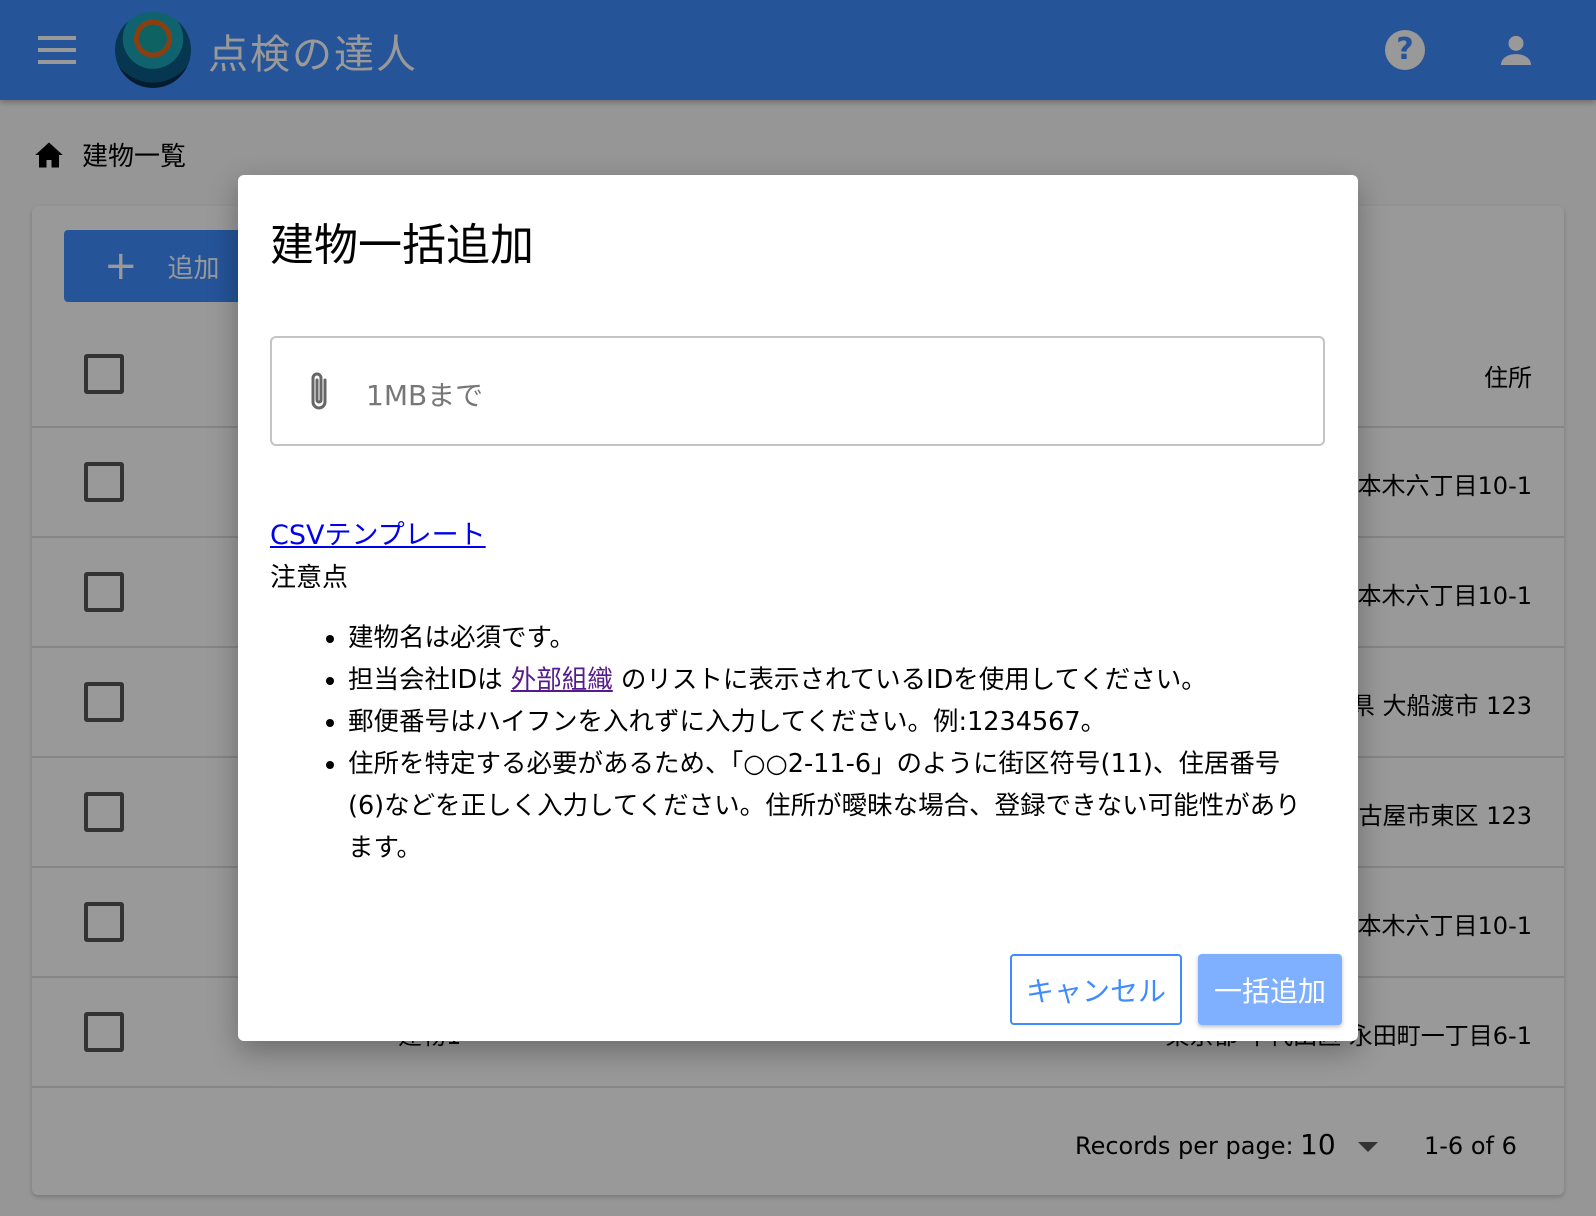  What do you see at coordinates (402, 245) in the screenshot?
I see `dialog-title: 建物一括追加` at bounding box center [402, 245].